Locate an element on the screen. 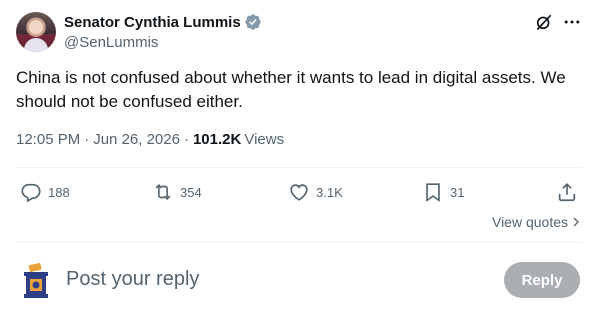 Image resolution: width=598 pixels, height=328 pixels. bookmark-icon is located at coordinates (433, 192).